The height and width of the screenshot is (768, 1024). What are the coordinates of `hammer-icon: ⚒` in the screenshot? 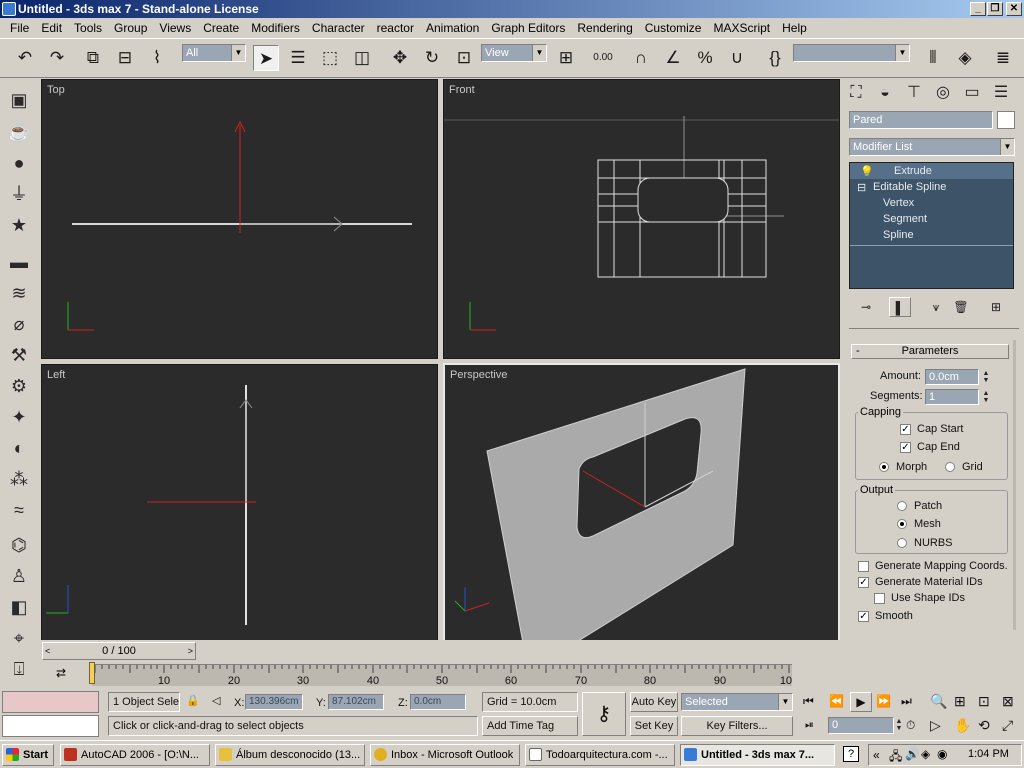 It's located at (19, 355).